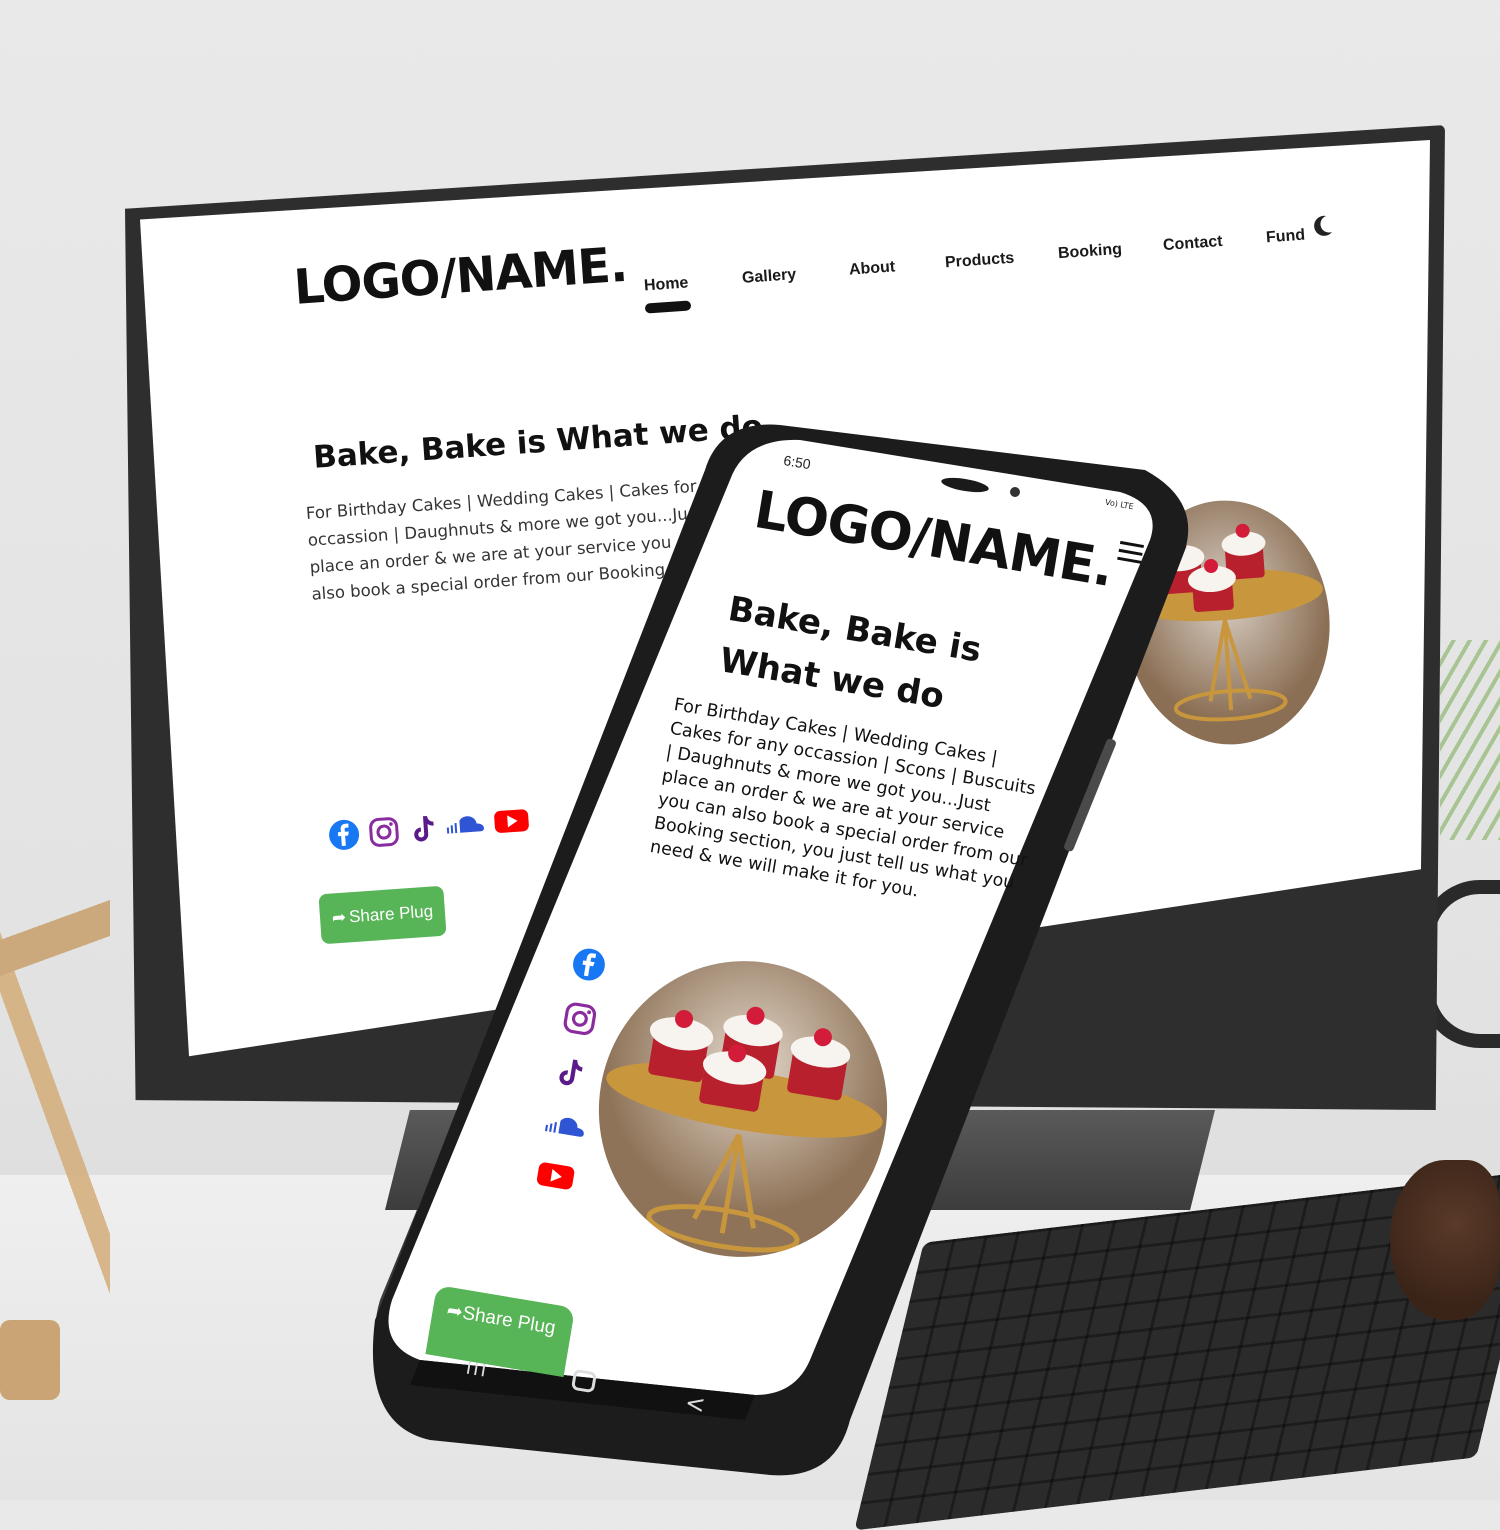 This screenshot has height=1530, width=1500. Describe the element at coordinates (742, 1109) in the screenshot. I see `phone-cupcake-image` at that location.